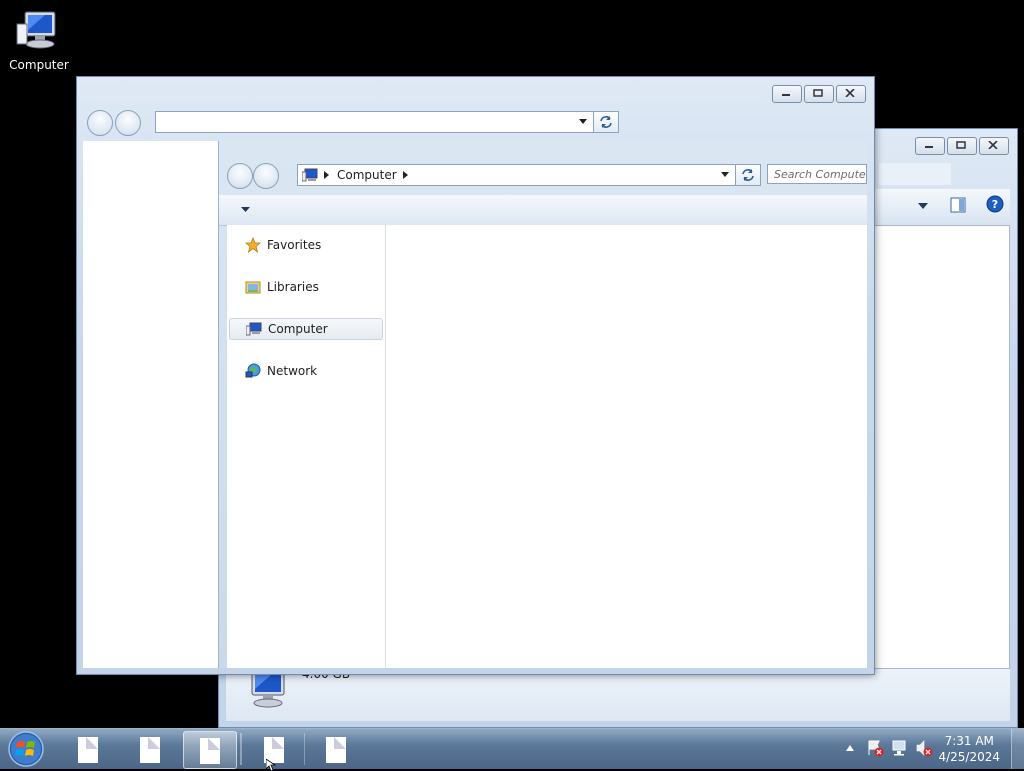 Image resolution: width=1024 pixels, height=771 pixels. Describe the element at coordinates (512, 749) in the screenshot. I see `taskbar: 7:31 AM 4/25/2024` at that location.